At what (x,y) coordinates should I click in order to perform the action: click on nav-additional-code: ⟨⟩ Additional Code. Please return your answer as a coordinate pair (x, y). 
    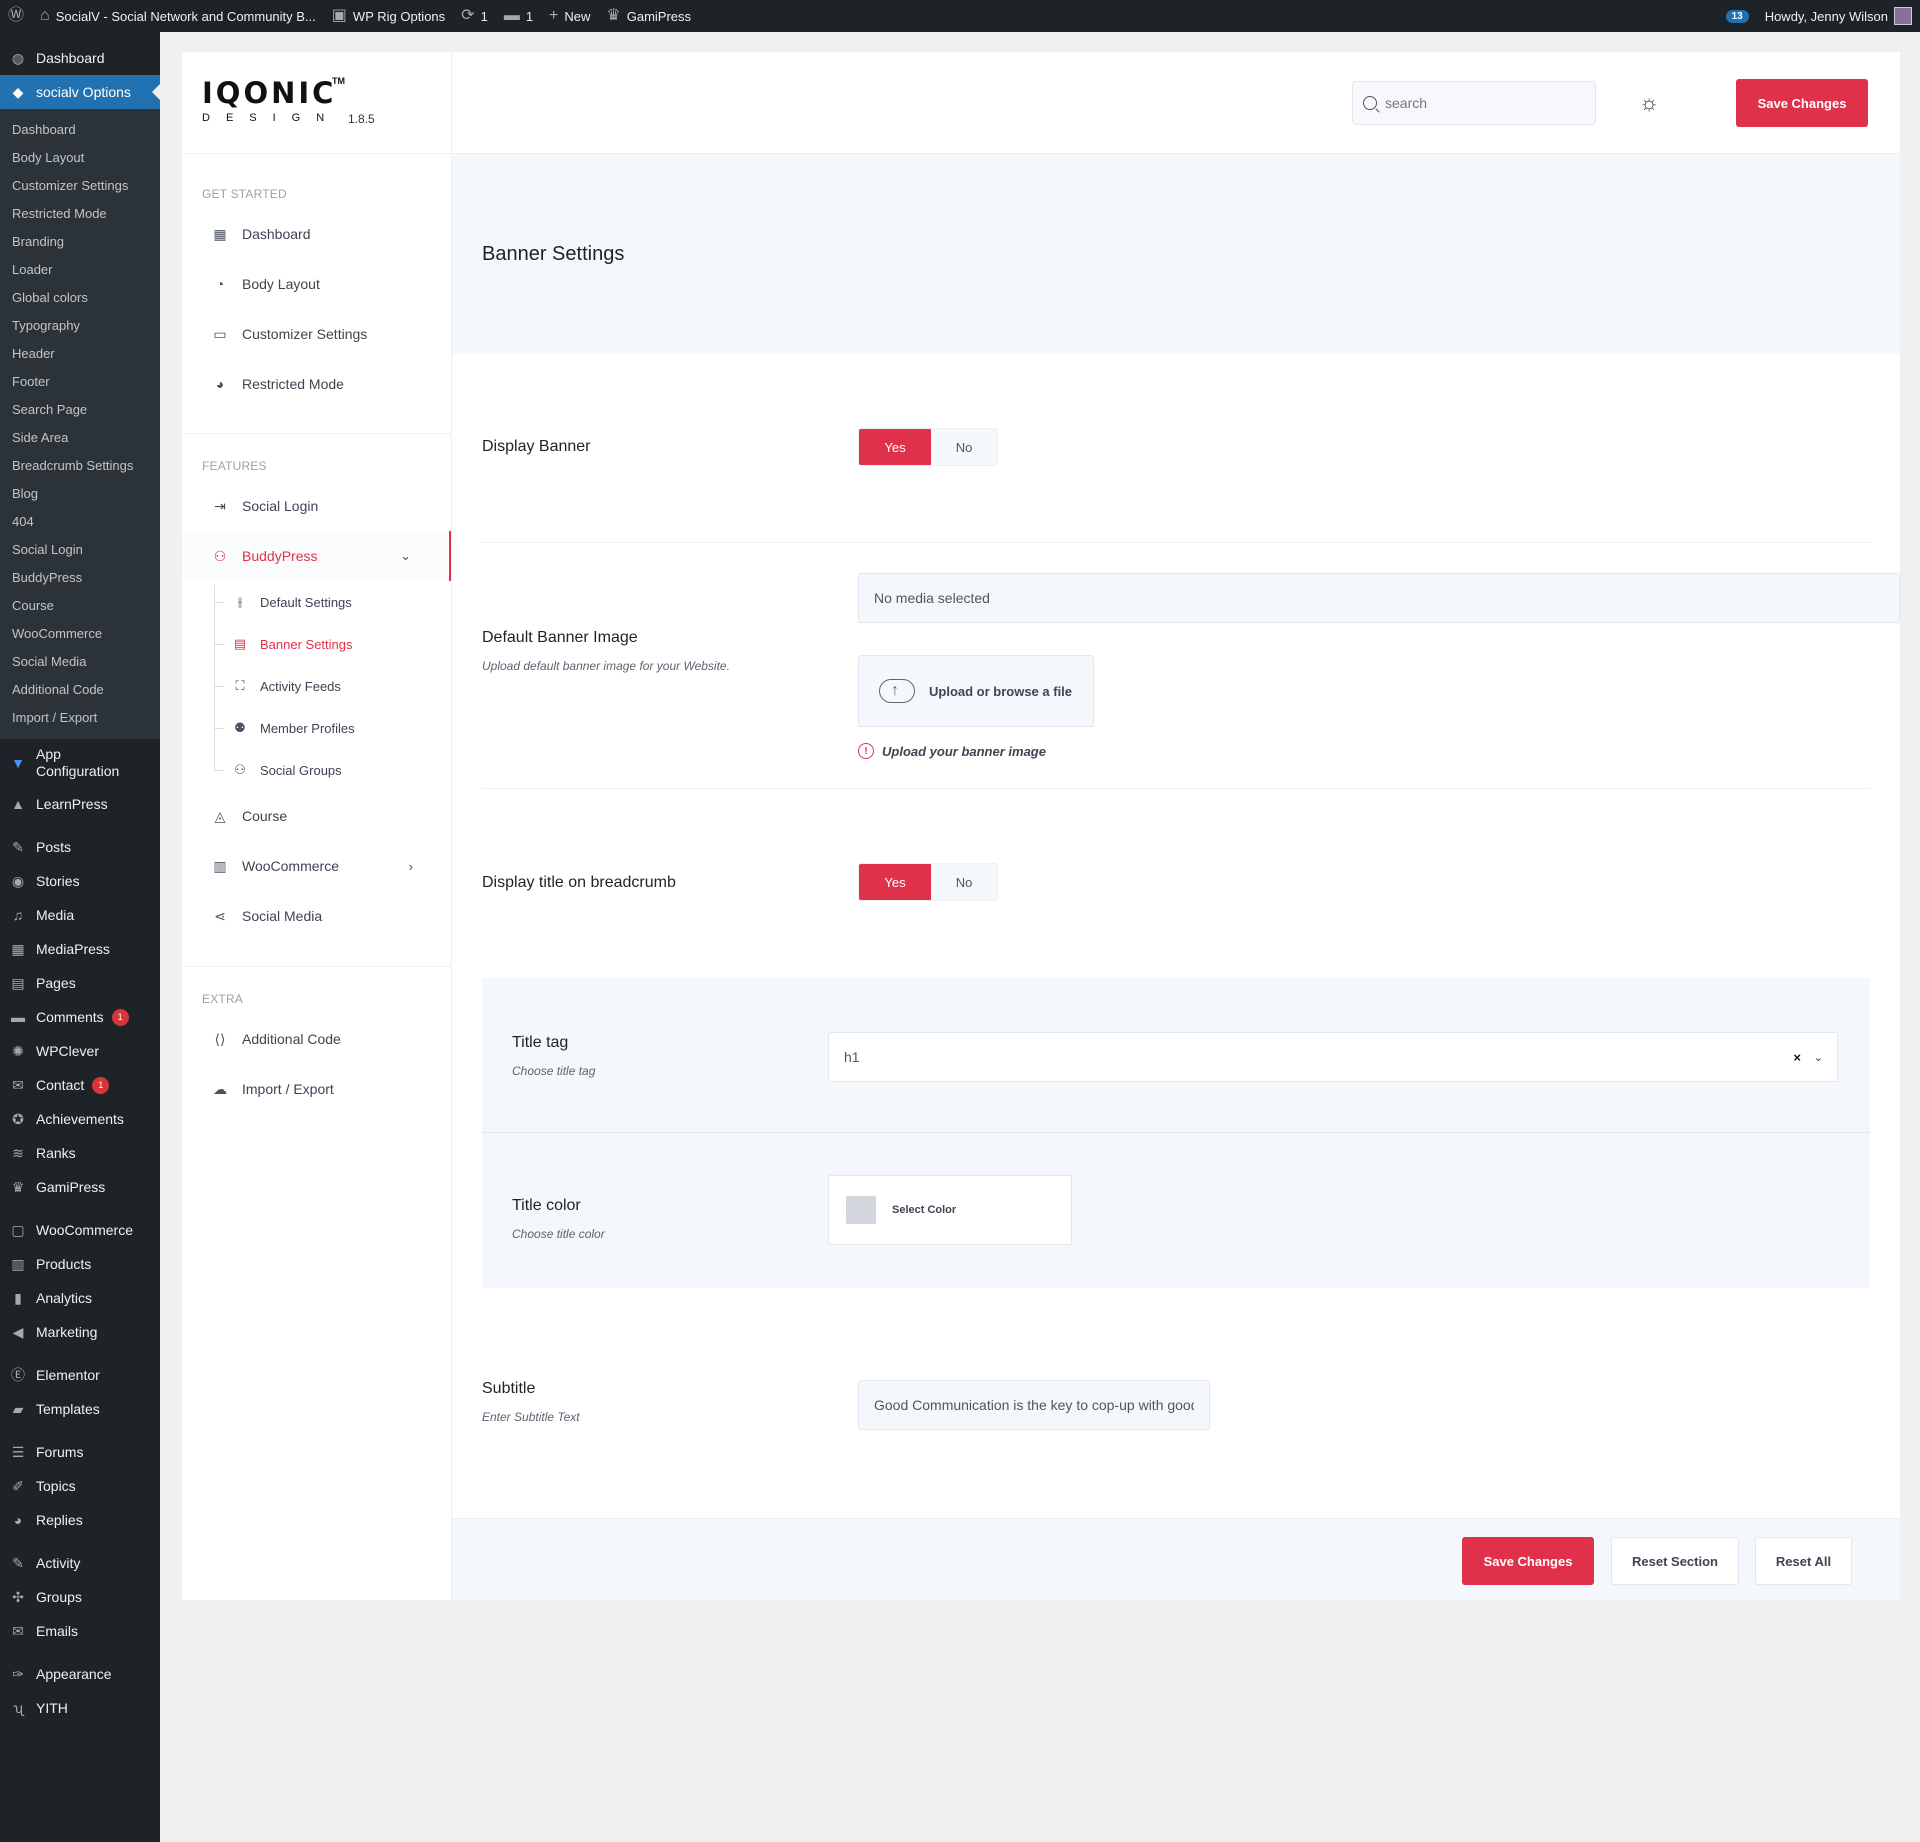
    Looking at the image, I should click on (316, 1039).